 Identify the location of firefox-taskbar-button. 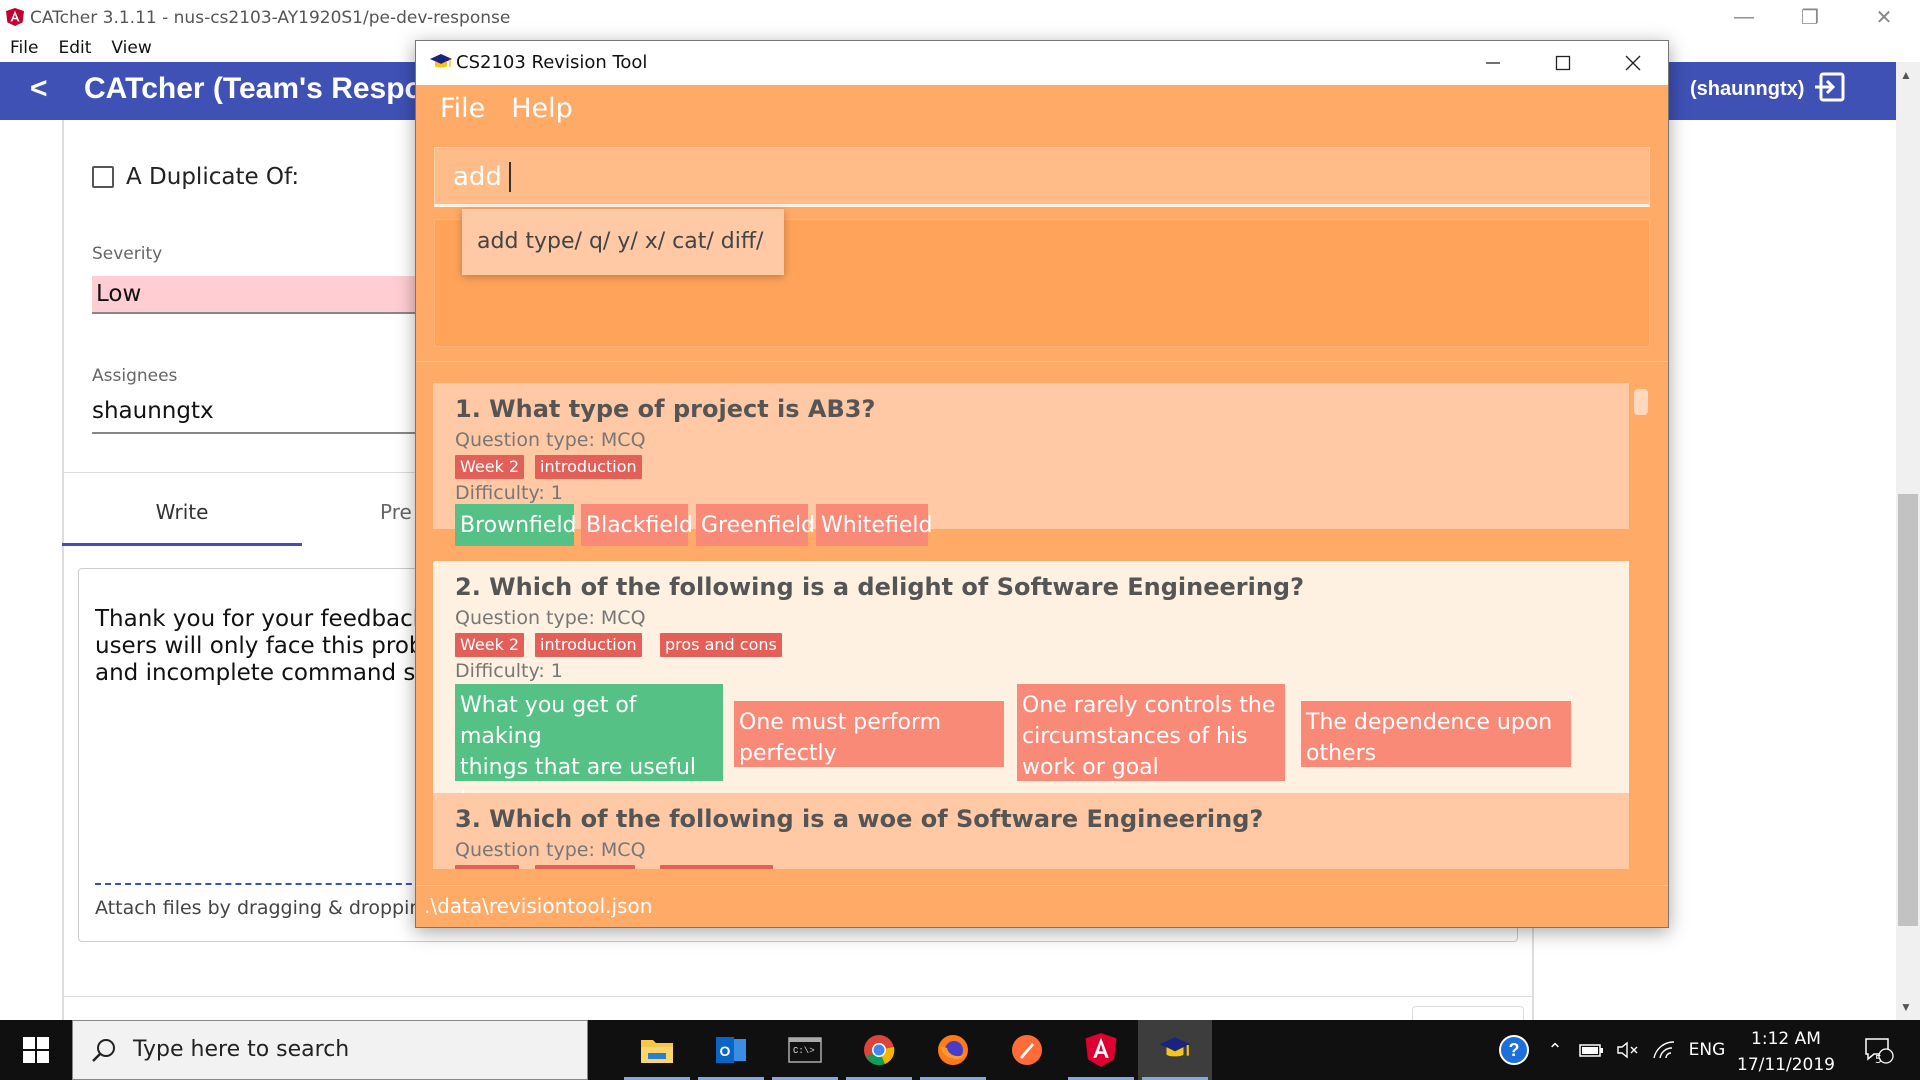
(953, 1050).